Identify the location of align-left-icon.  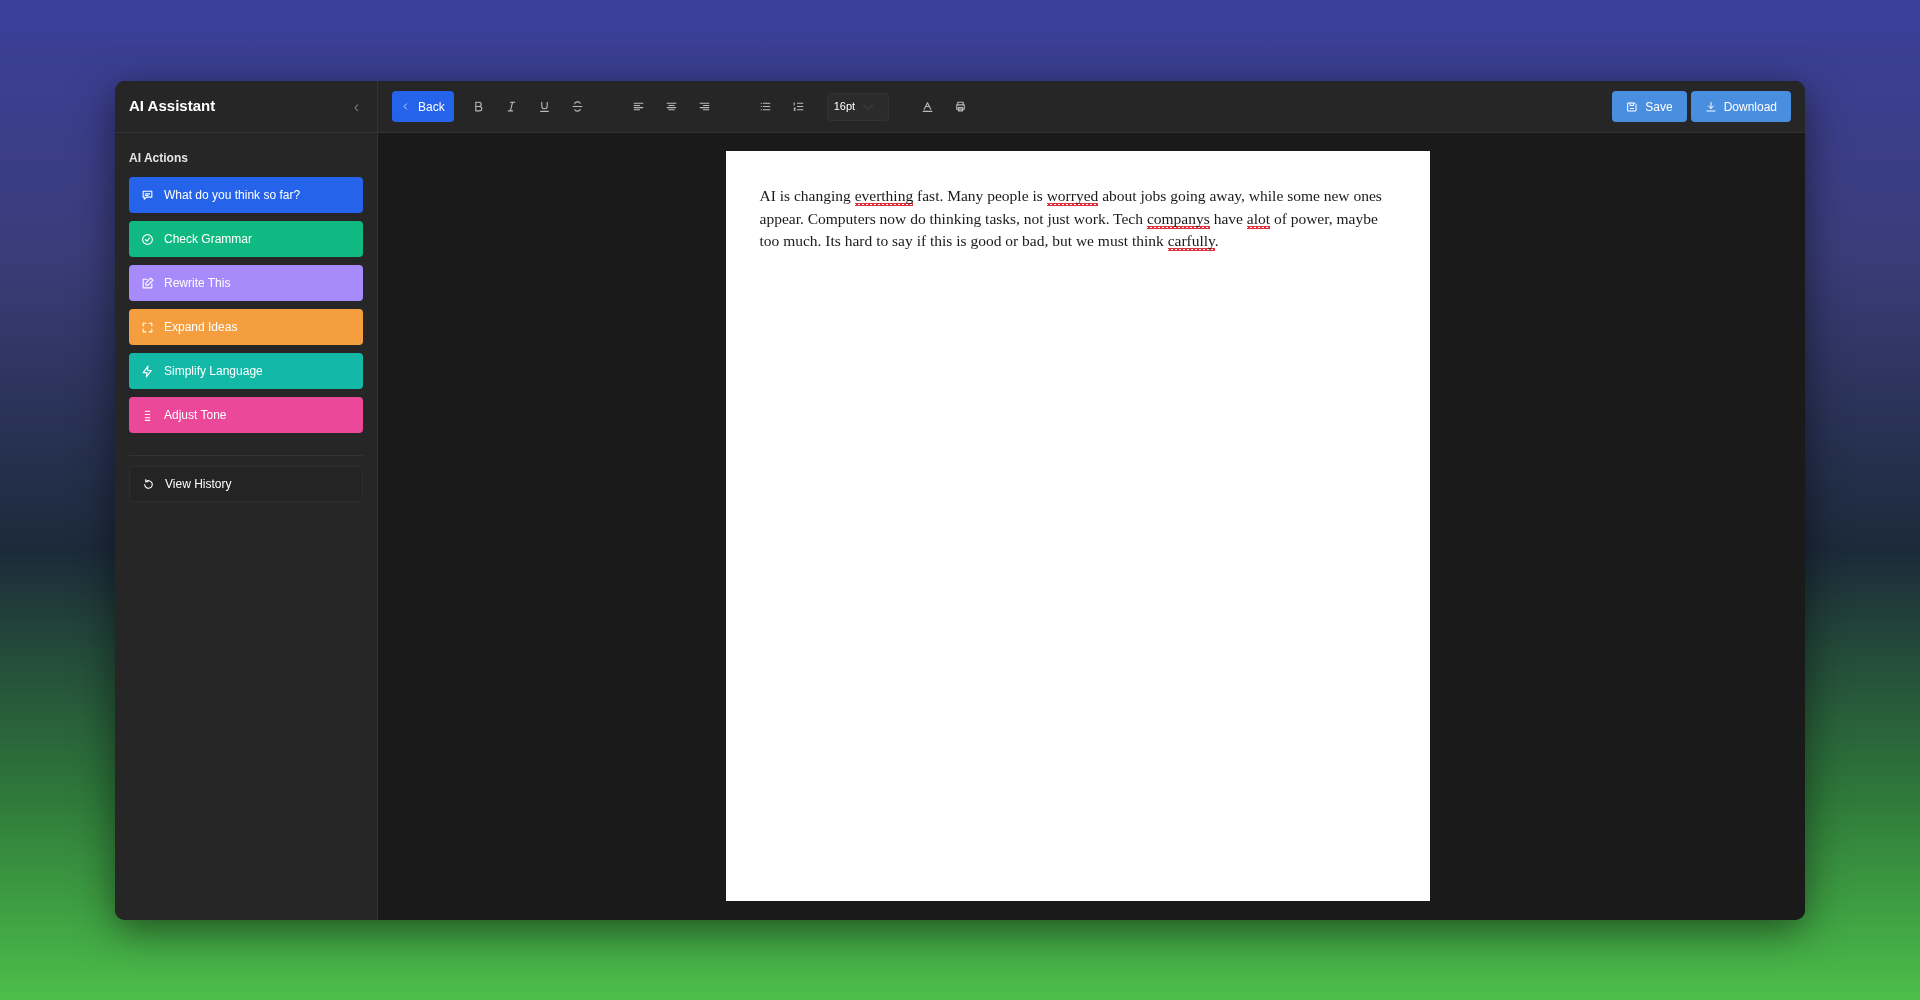
(638, 106).